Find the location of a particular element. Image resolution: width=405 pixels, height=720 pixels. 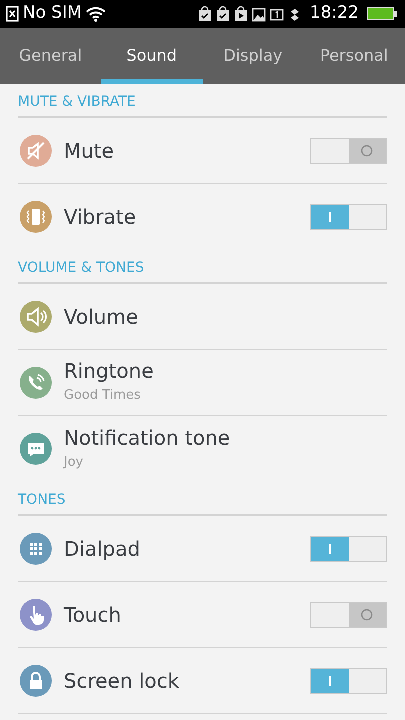

settings-row: Touch is located at coordinates (202, 615).